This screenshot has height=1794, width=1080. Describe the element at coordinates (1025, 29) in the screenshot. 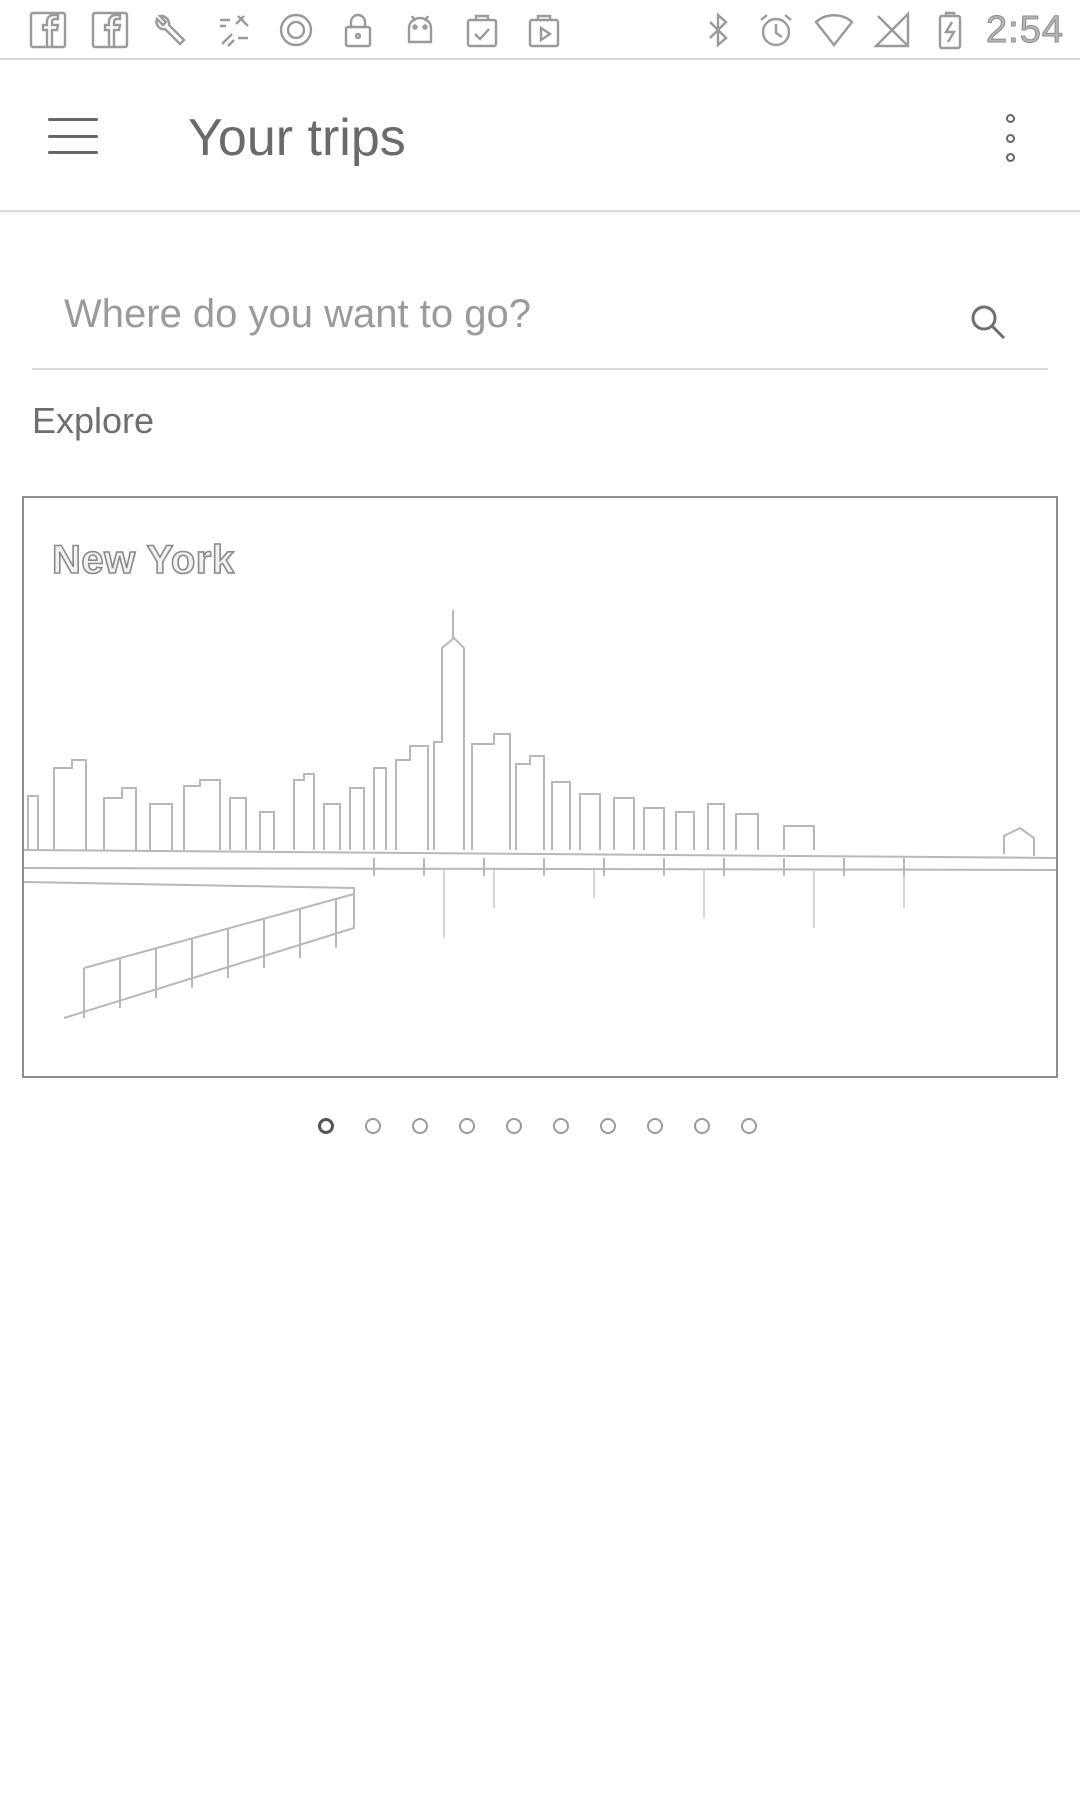

I see `status-time: 2:54` at that location.